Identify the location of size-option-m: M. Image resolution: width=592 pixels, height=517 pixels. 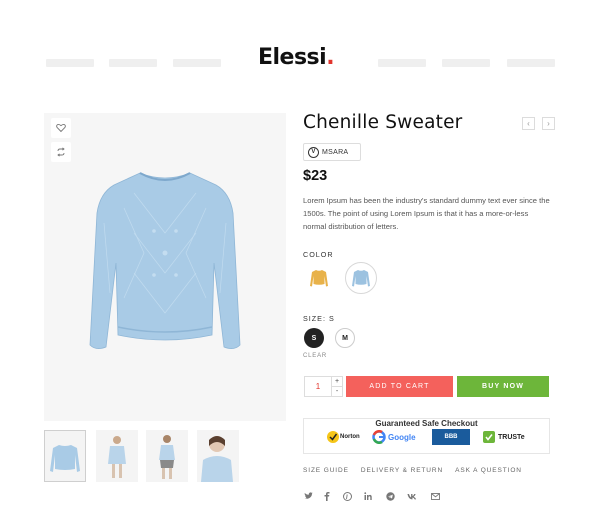
(345, 338).